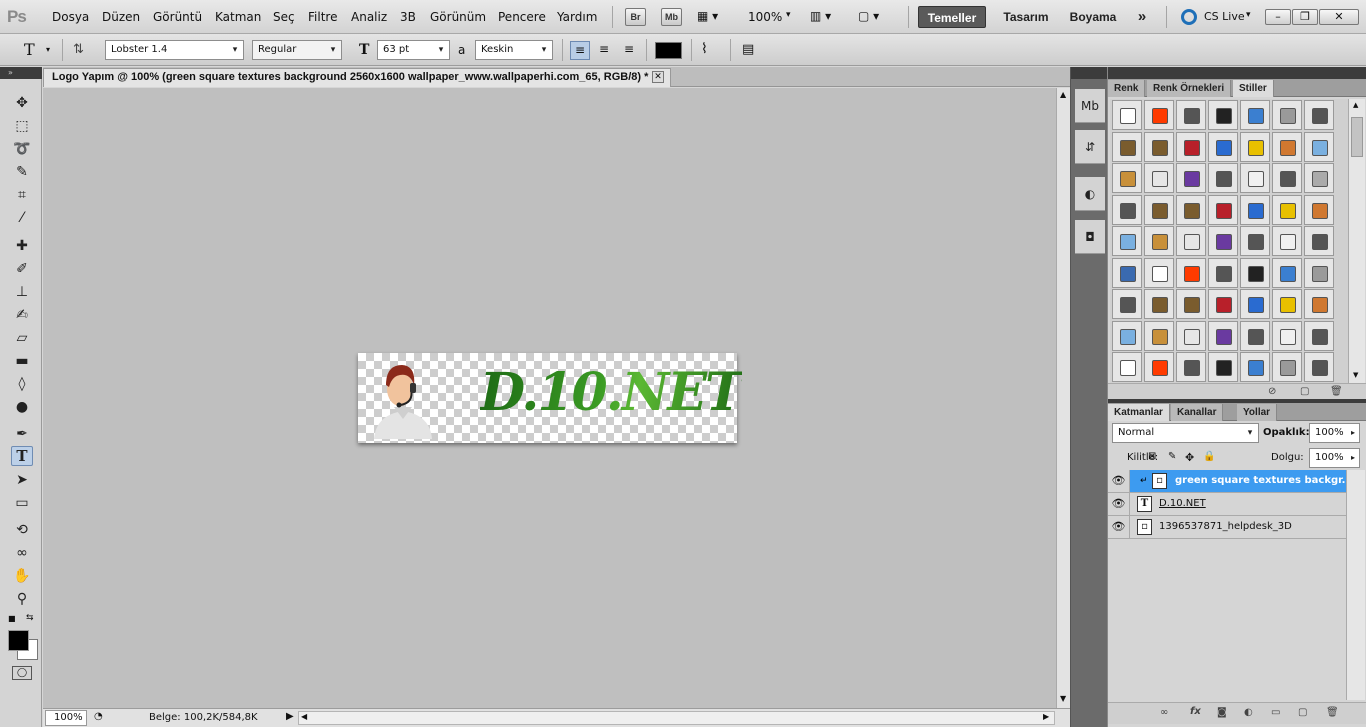 The image size is (1366, 727). I want to click on layer-style-icon: fx, so click(1195, 711).